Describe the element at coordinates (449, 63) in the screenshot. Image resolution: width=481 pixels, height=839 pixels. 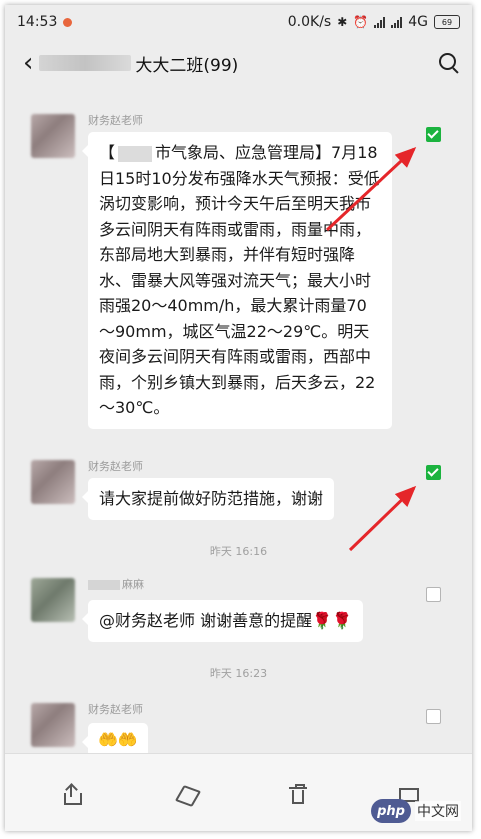
I see `search-icon` at that location.